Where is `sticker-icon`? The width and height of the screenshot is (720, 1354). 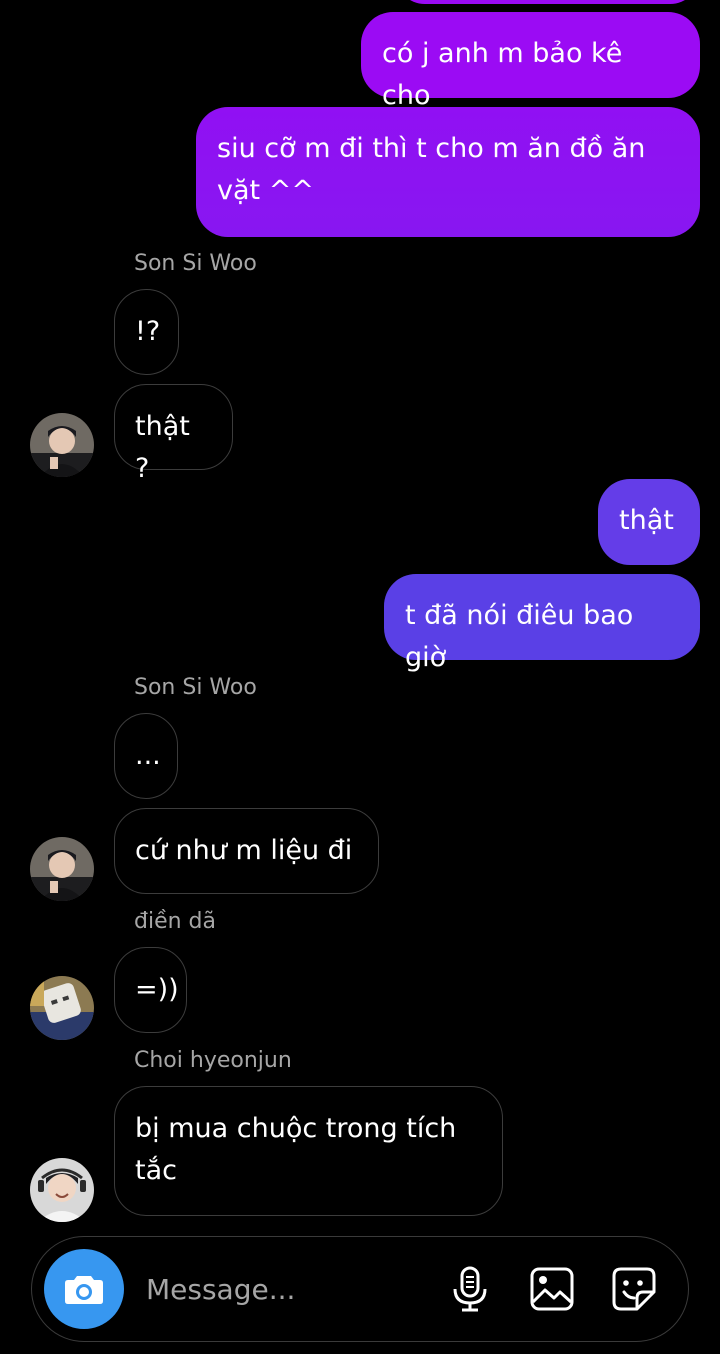
sticker-icon is located at coordinates (634, 1289).